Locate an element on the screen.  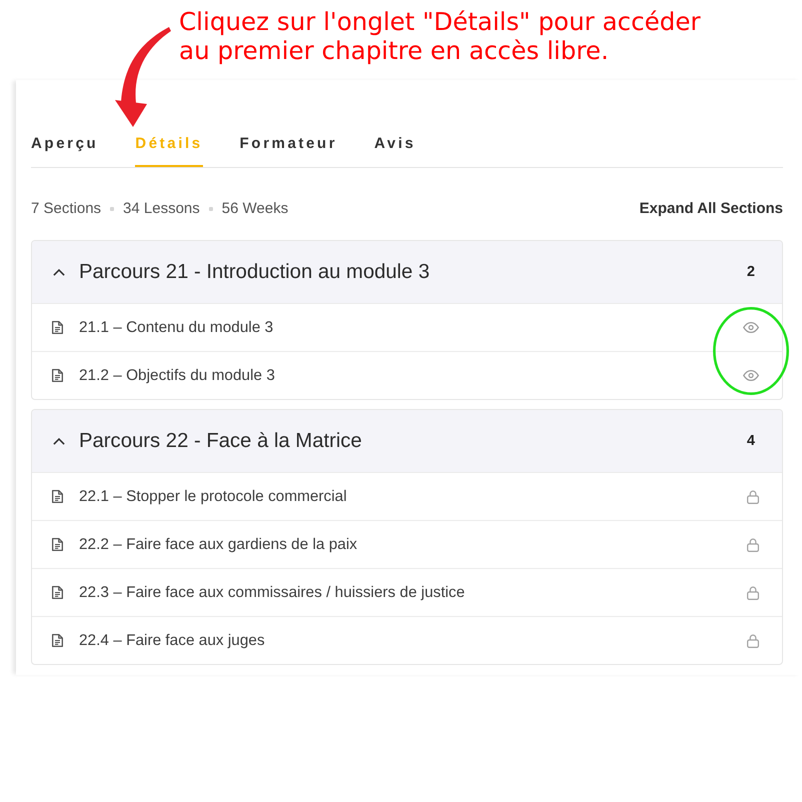
lesson-count: 2 is located at coordinates (750, 272).